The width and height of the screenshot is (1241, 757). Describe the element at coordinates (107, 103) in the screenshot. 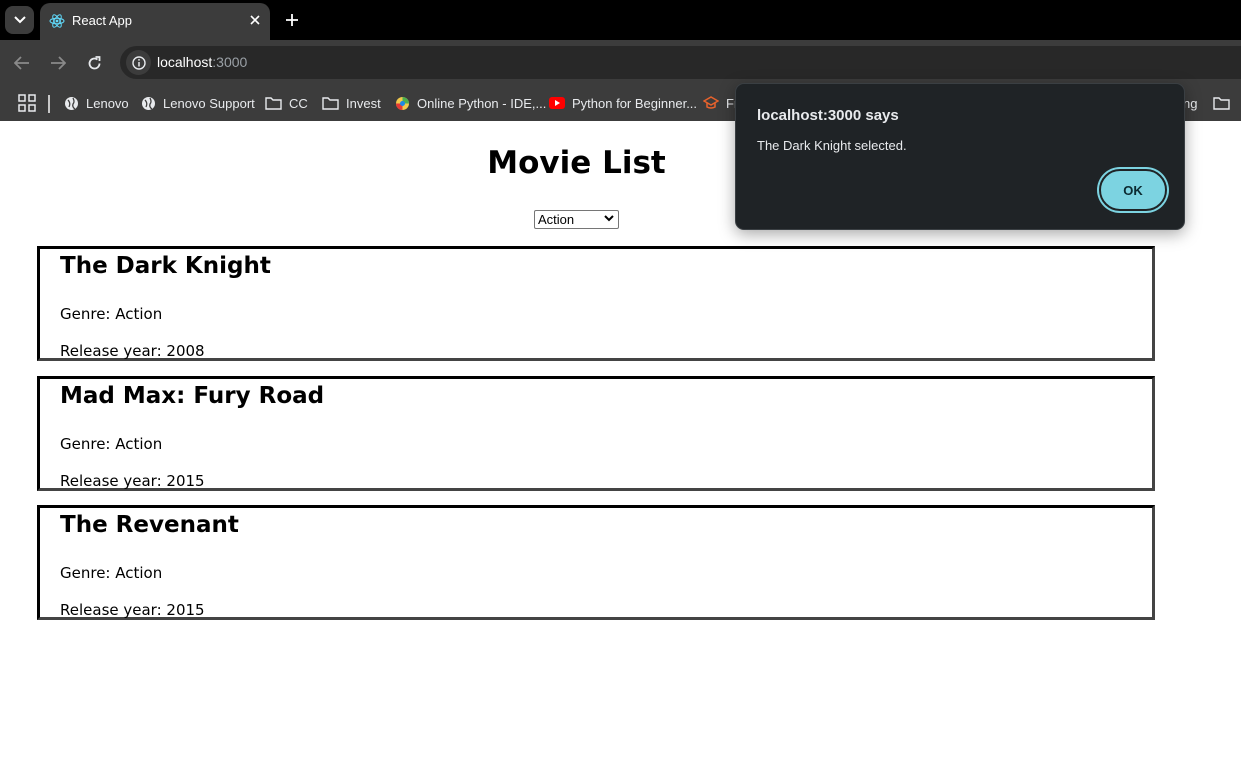

I see `bookmark-label: Lenovo` at that location.